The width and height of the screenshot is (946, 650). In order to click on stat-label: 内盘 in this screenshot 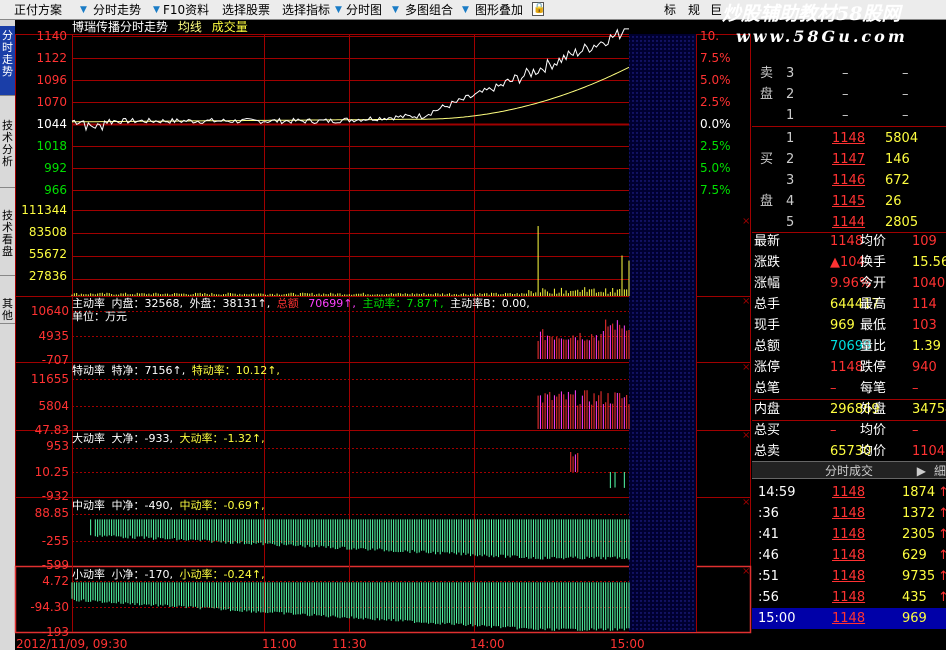, I will do `click(767, 409)`.